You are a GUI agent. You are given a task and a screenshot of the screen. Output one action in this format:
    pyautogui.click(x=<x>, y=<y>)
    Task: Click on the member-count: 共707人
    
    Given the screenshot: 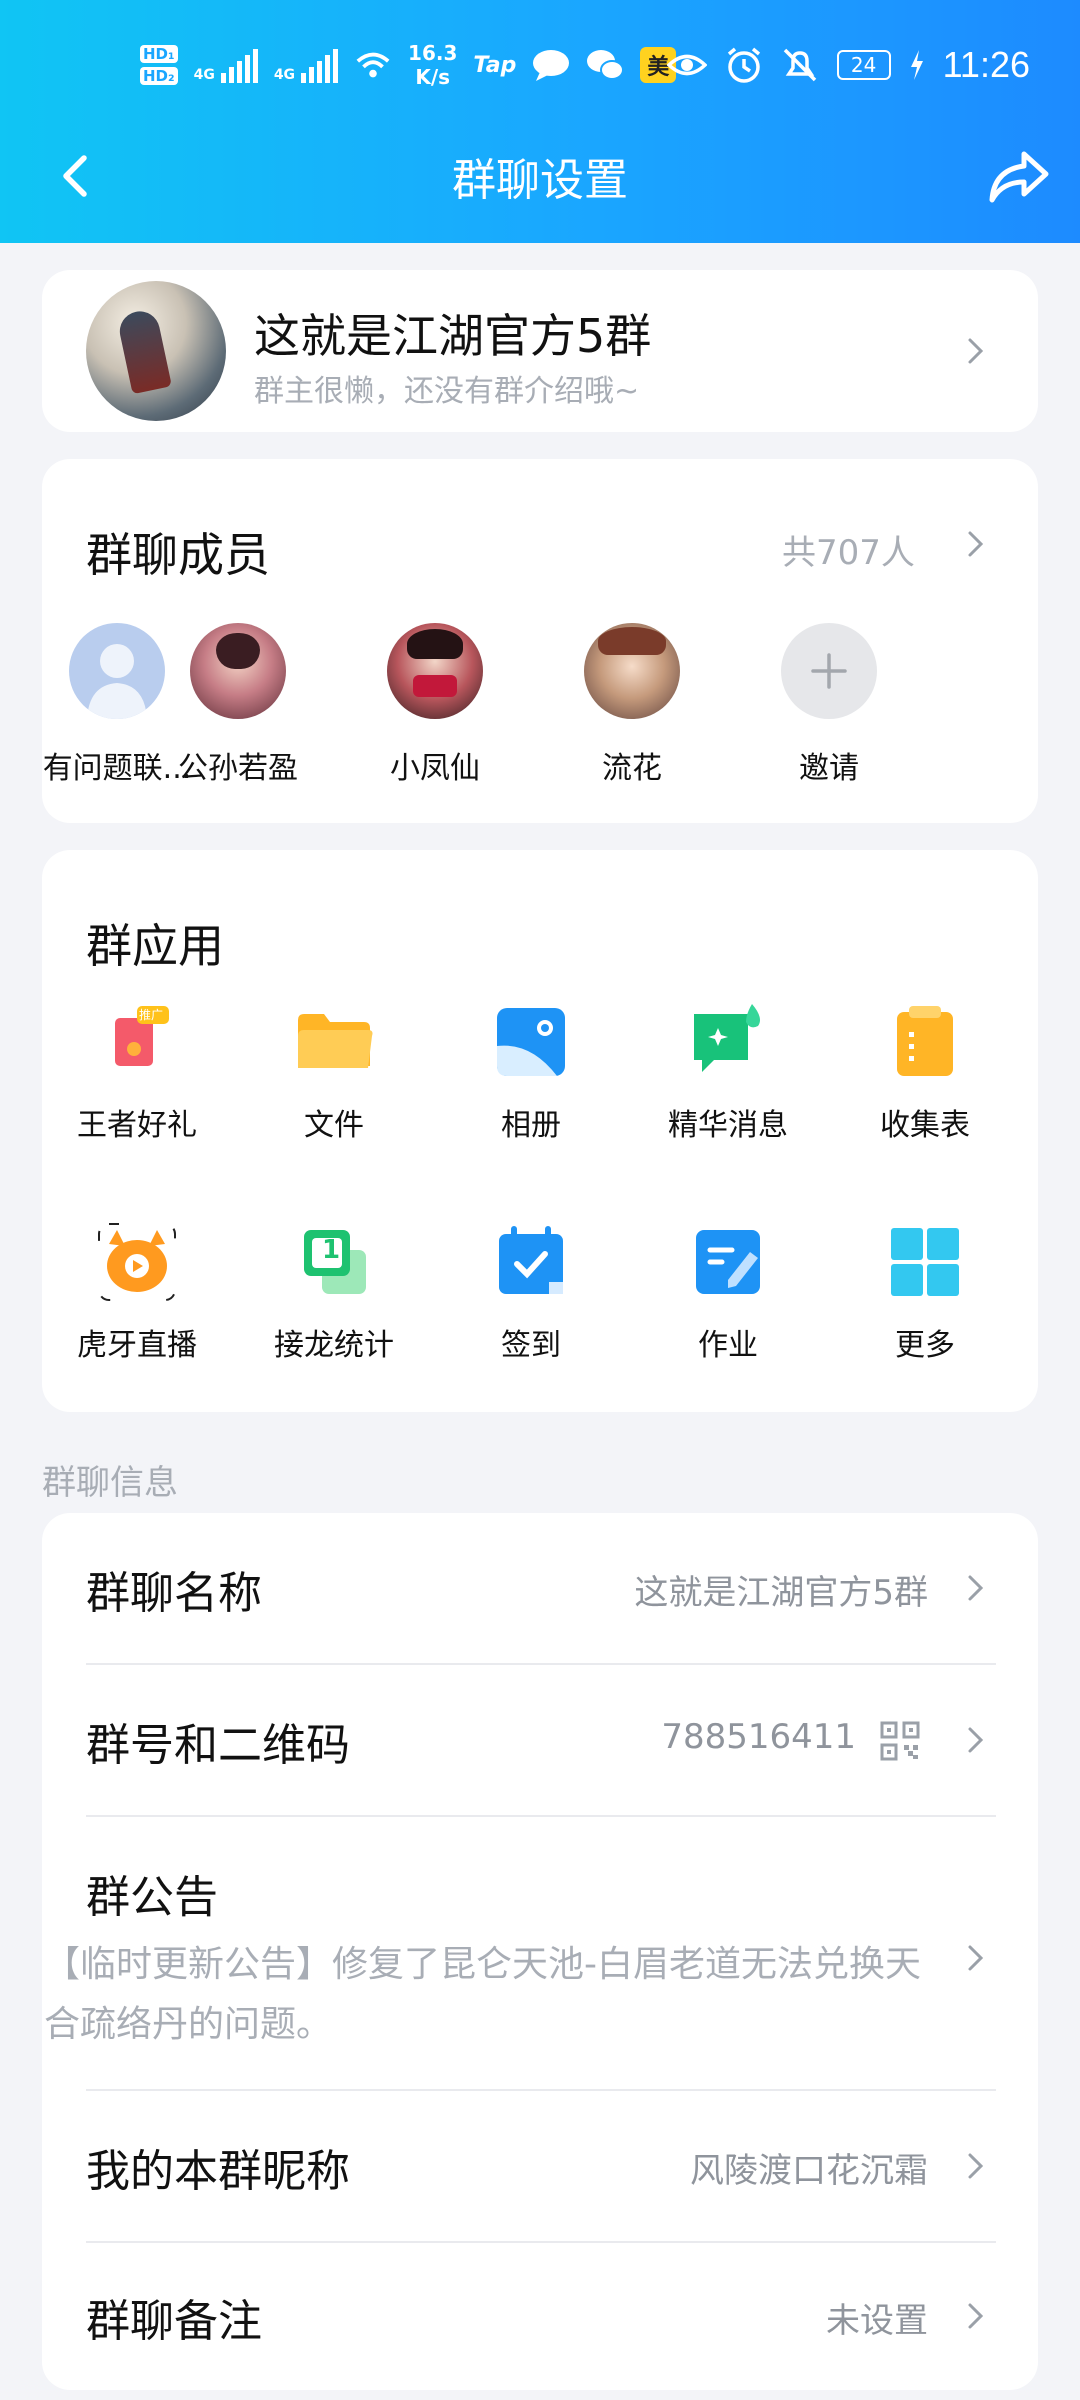 What is the action you would take?
    pyautogui.click(x=848, y=549)
    